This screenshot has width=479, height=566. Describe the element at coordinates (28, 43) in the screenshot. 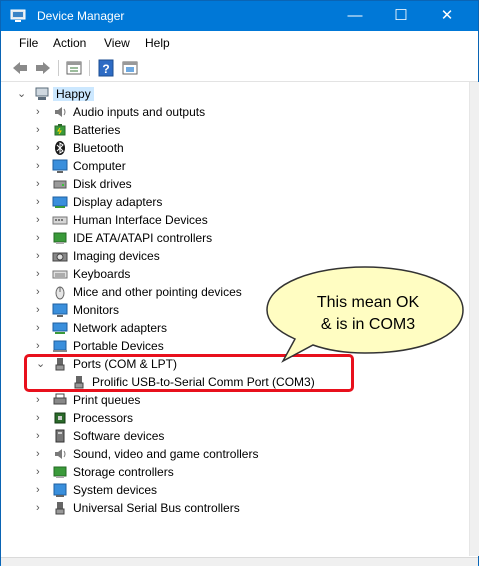

I see `menu-file: File` at that location.